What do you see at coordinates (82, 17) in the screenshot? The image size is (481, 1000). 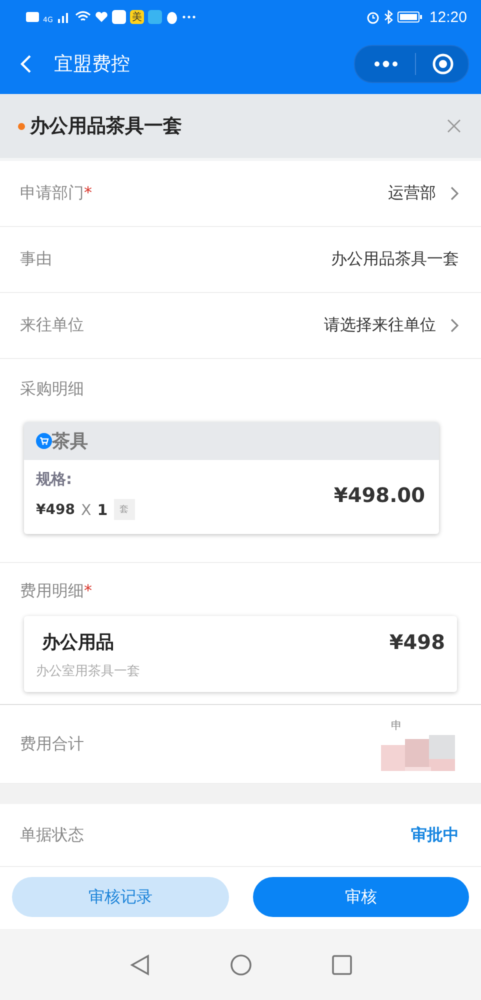 I see `wifi-icon` at bounding box center [82, 17].